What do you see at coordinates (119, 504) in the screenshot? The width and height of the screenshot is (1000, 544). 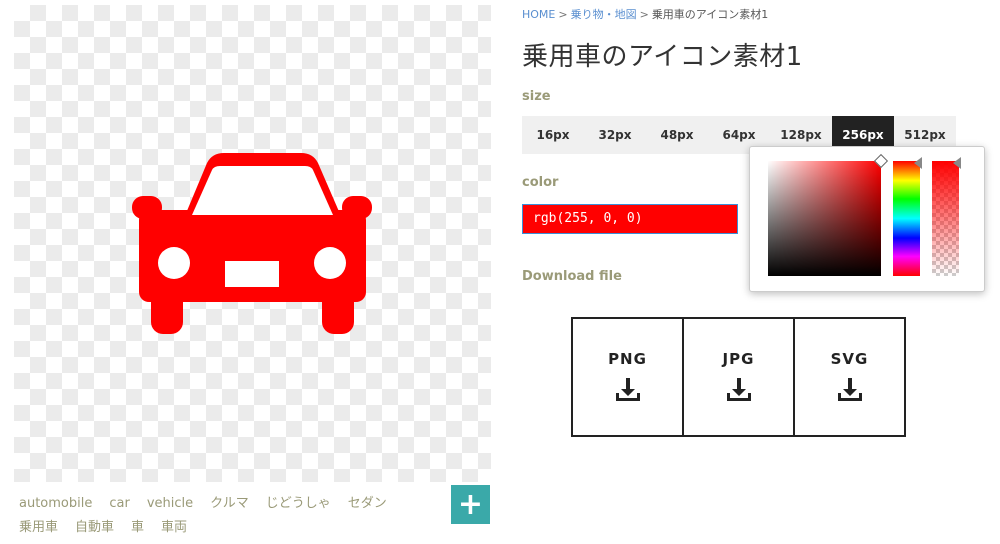 I see `tag-link: car` at bounding box center [119, 504].